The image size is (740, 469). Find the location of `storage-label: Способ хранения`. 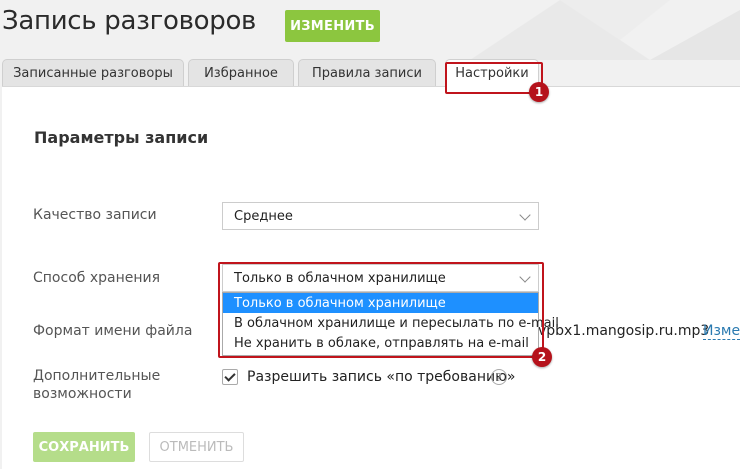

storage-label: Способ хранения is located at coordinates (97, 278).